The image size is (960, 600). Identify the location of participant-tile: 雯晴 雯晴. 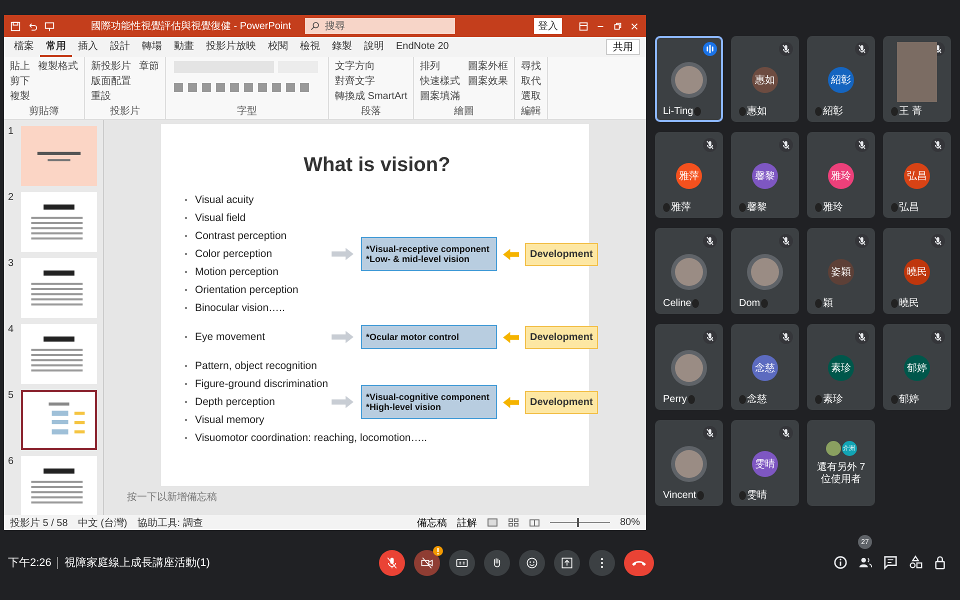
(765, 463).